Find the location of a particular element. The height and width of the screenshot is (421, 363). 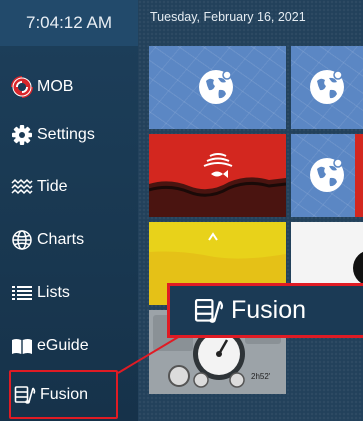

fusion-callout: Fusion is located at coordinates (265, 310).